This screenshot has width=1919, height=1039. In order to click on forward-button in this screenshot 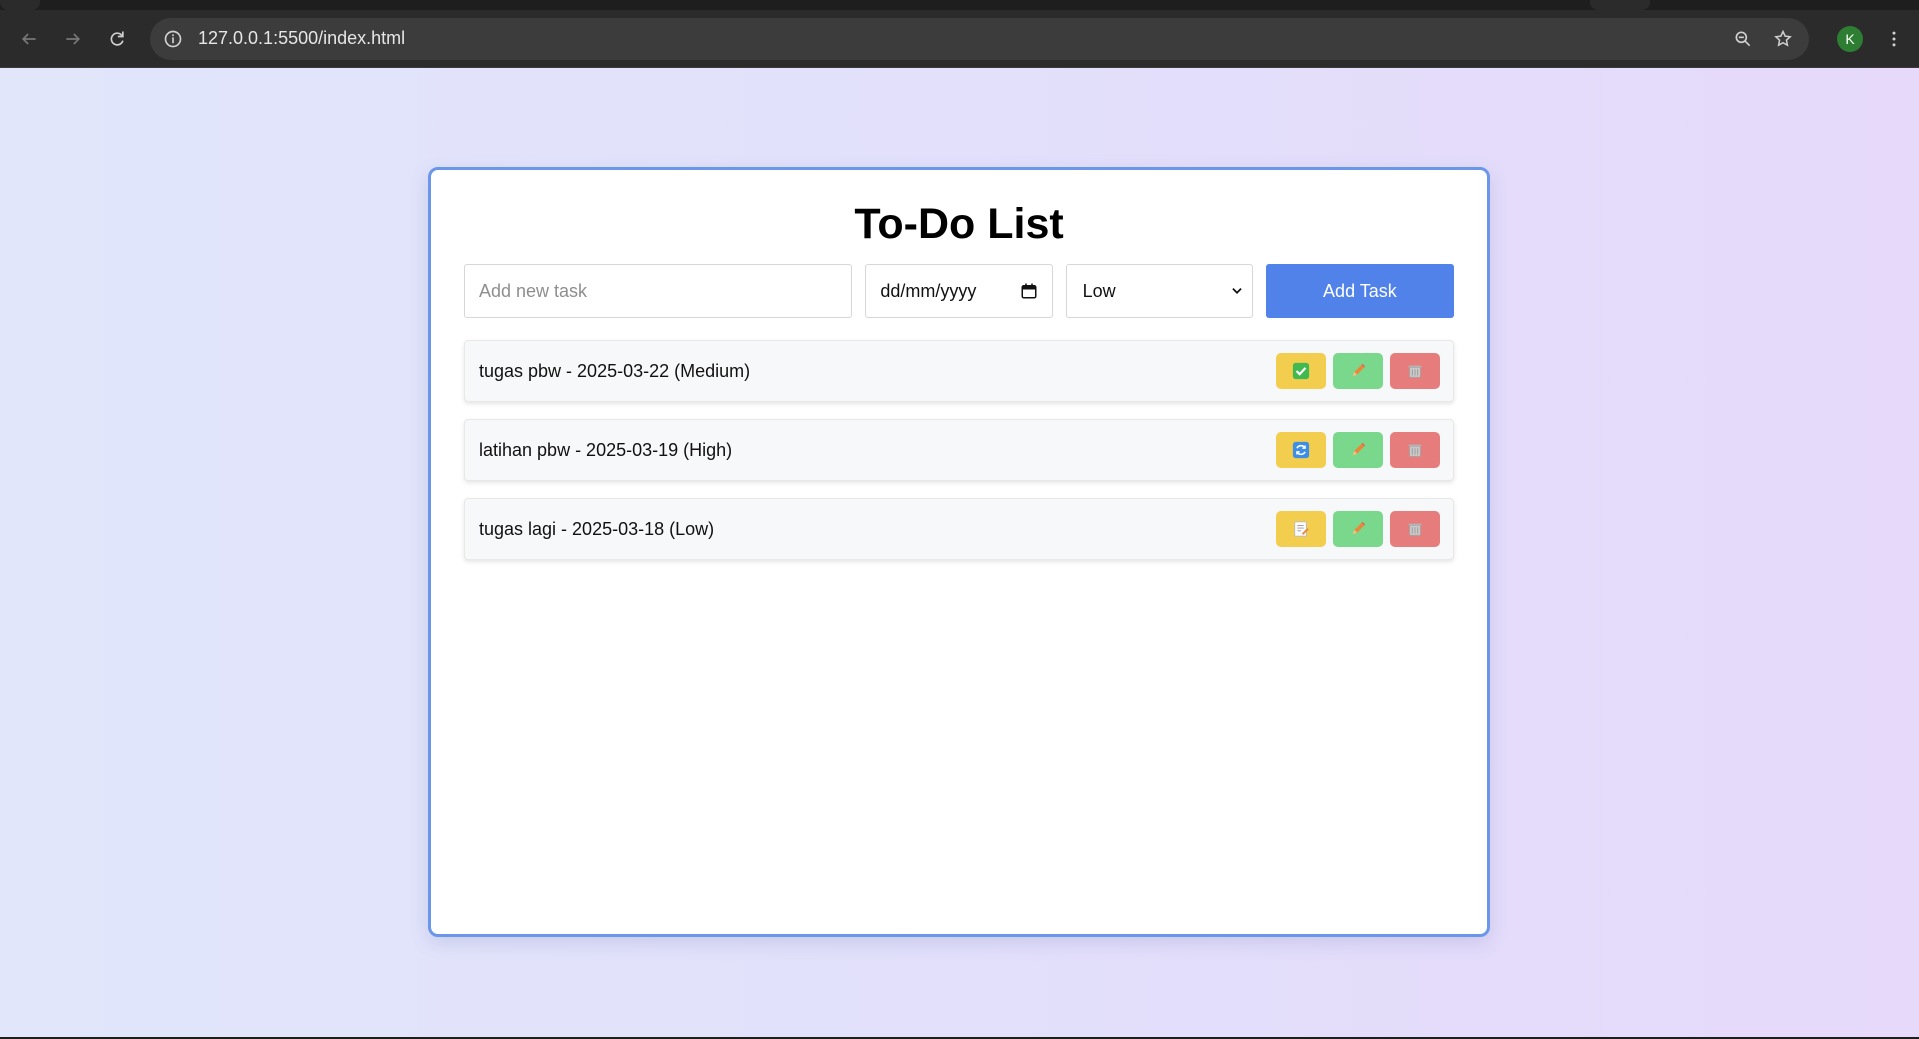, I will do `click(73, 39)`.